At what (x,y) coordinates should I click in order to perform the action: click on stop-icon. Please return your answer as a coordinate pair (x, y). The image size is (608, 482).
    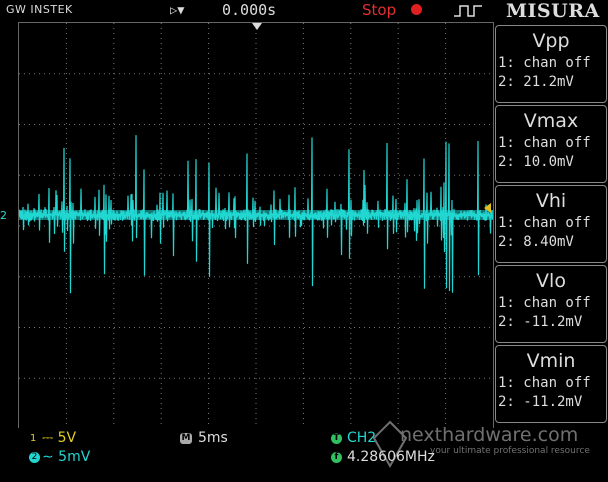
    Looking at the image, I should click on (416, 9).